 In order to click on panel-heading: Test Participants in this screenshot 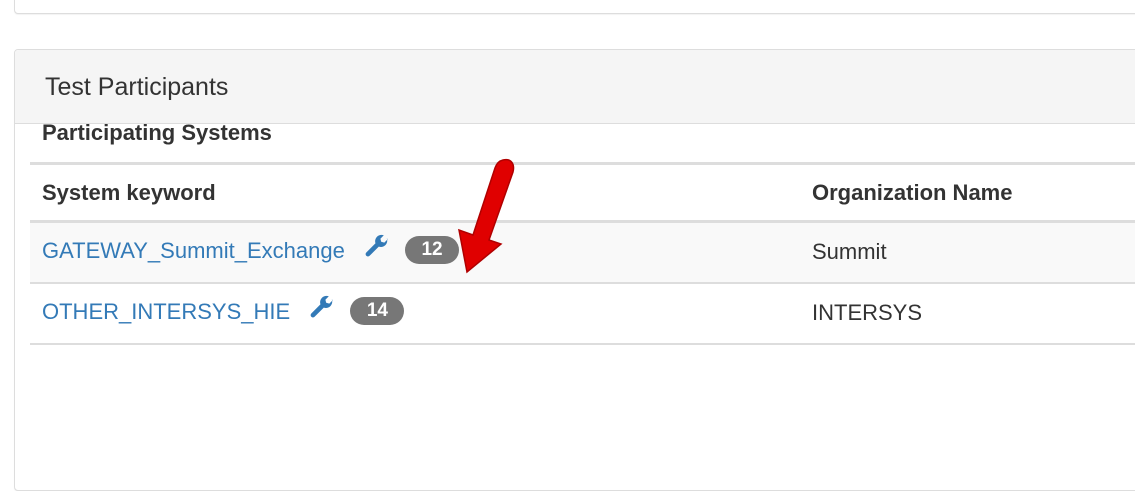, I will do `click(575, 87)`.